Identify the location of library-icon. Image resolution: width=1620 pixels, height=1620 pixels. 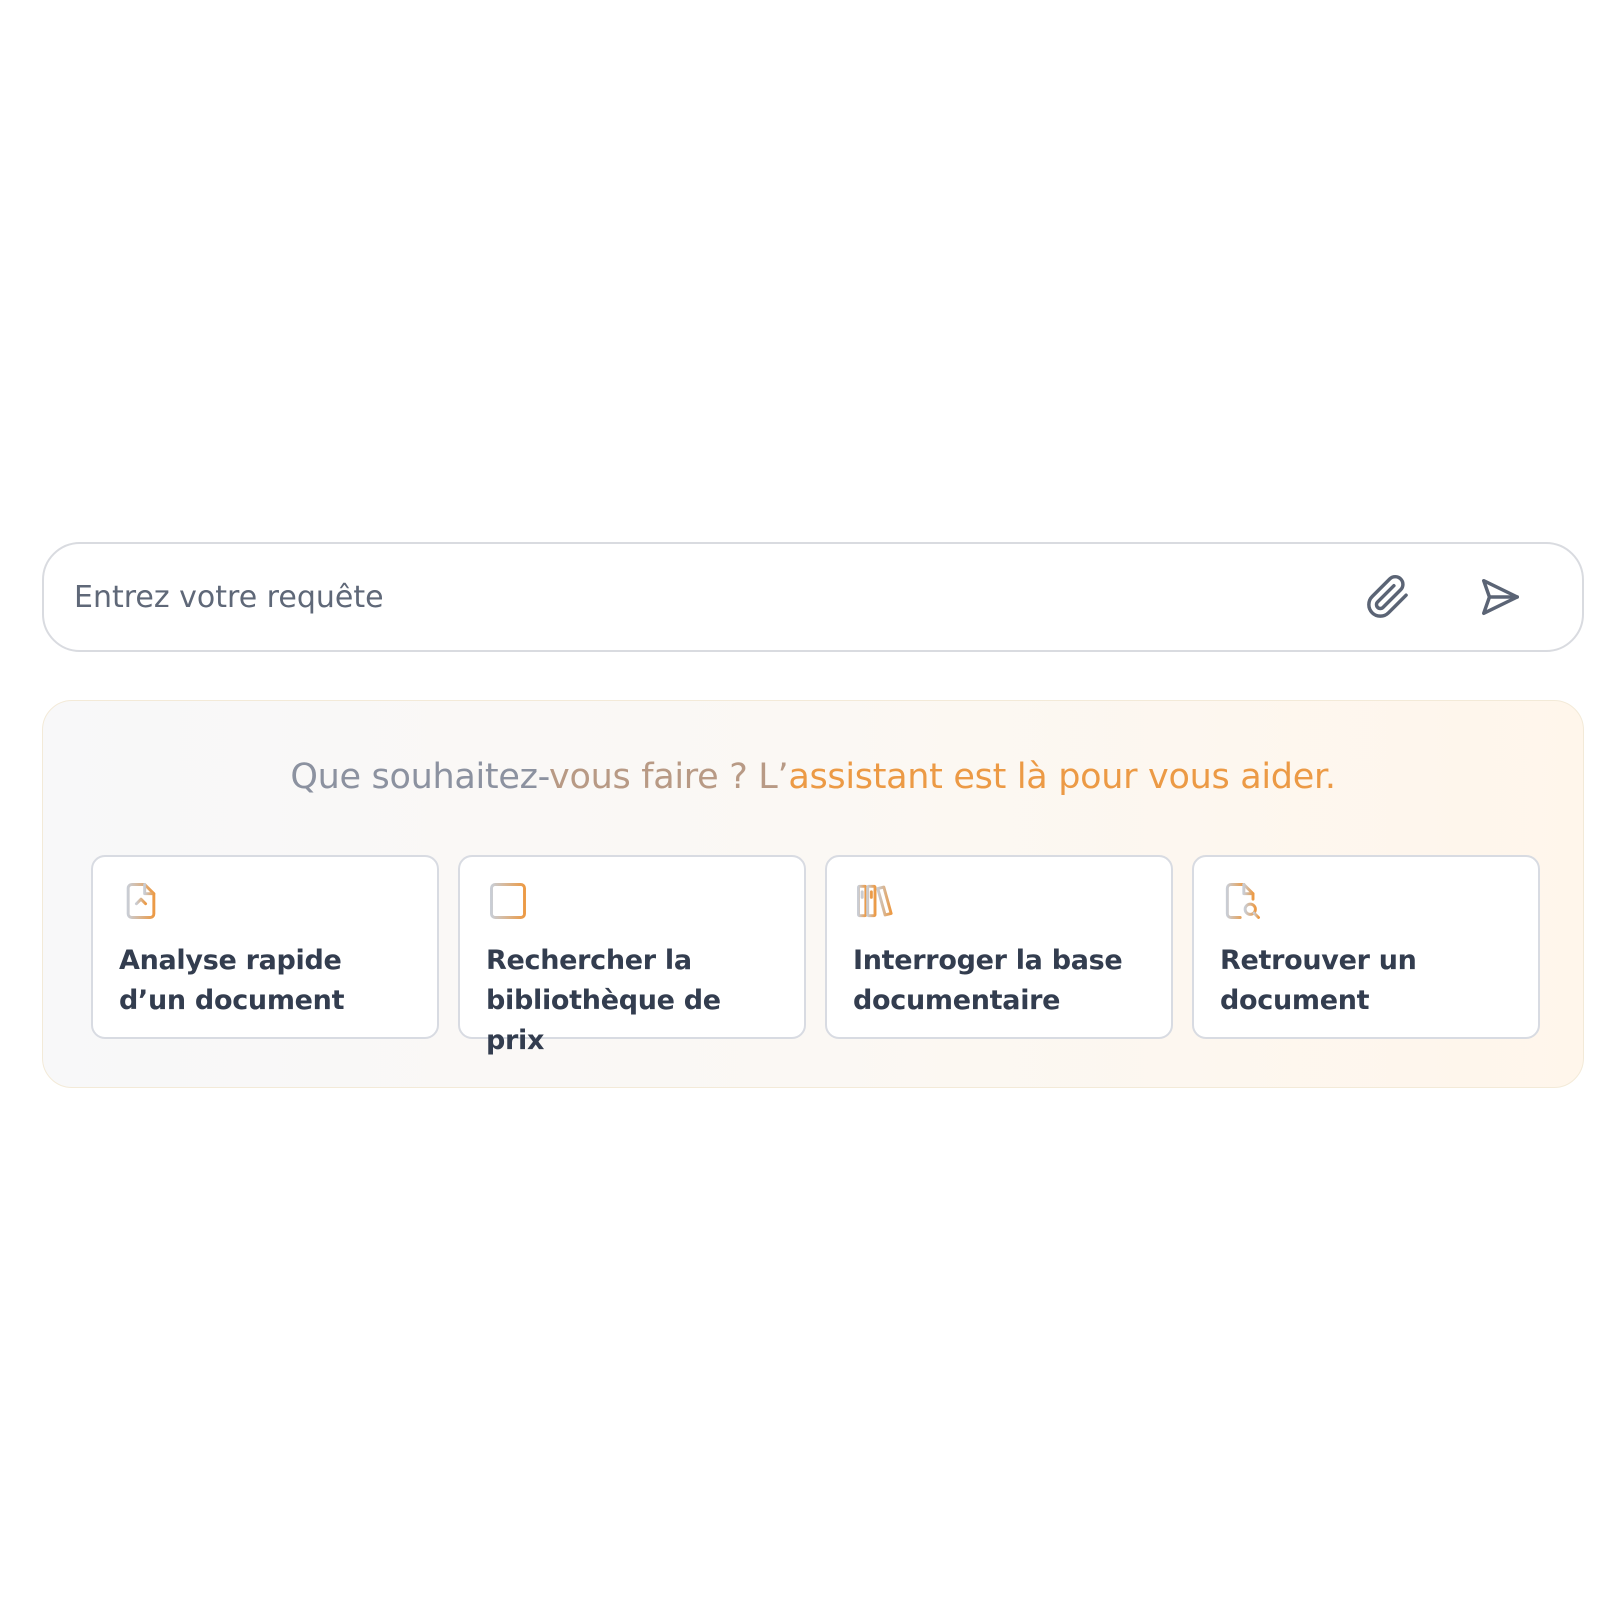
(875, 901).